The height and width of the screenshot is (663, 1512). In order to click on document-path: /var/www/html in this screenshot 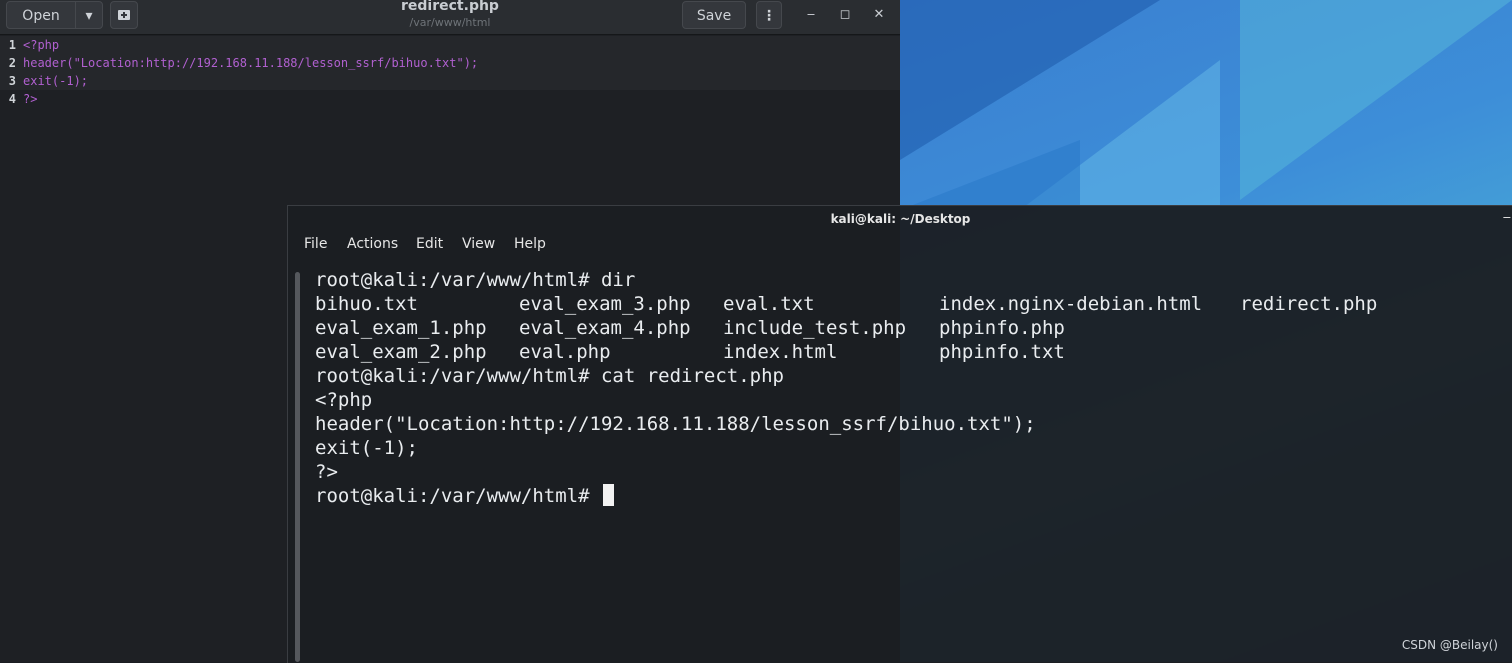, I will do `click(450, 22)`.